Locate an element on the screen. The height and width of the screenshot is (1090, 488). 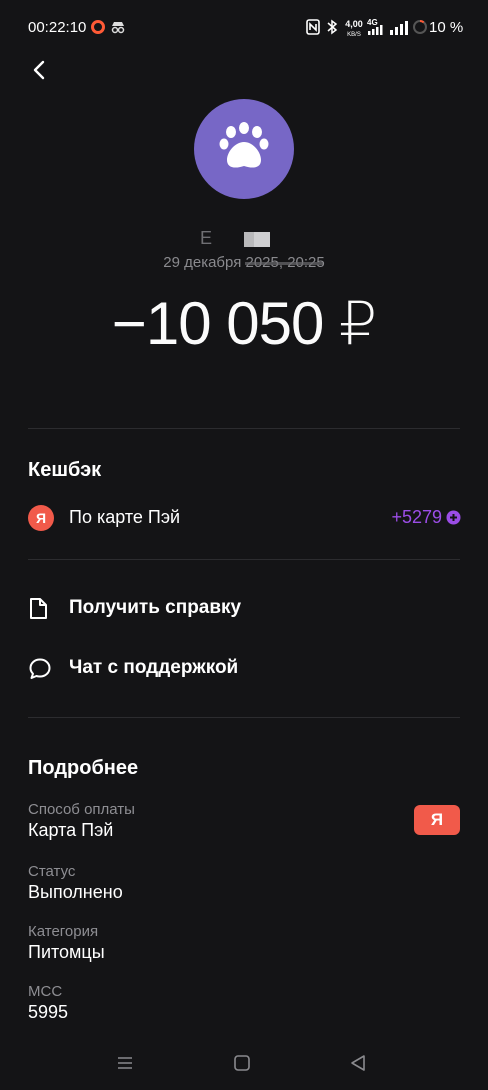
merchant-avatar is located at coordinates (244, 149).